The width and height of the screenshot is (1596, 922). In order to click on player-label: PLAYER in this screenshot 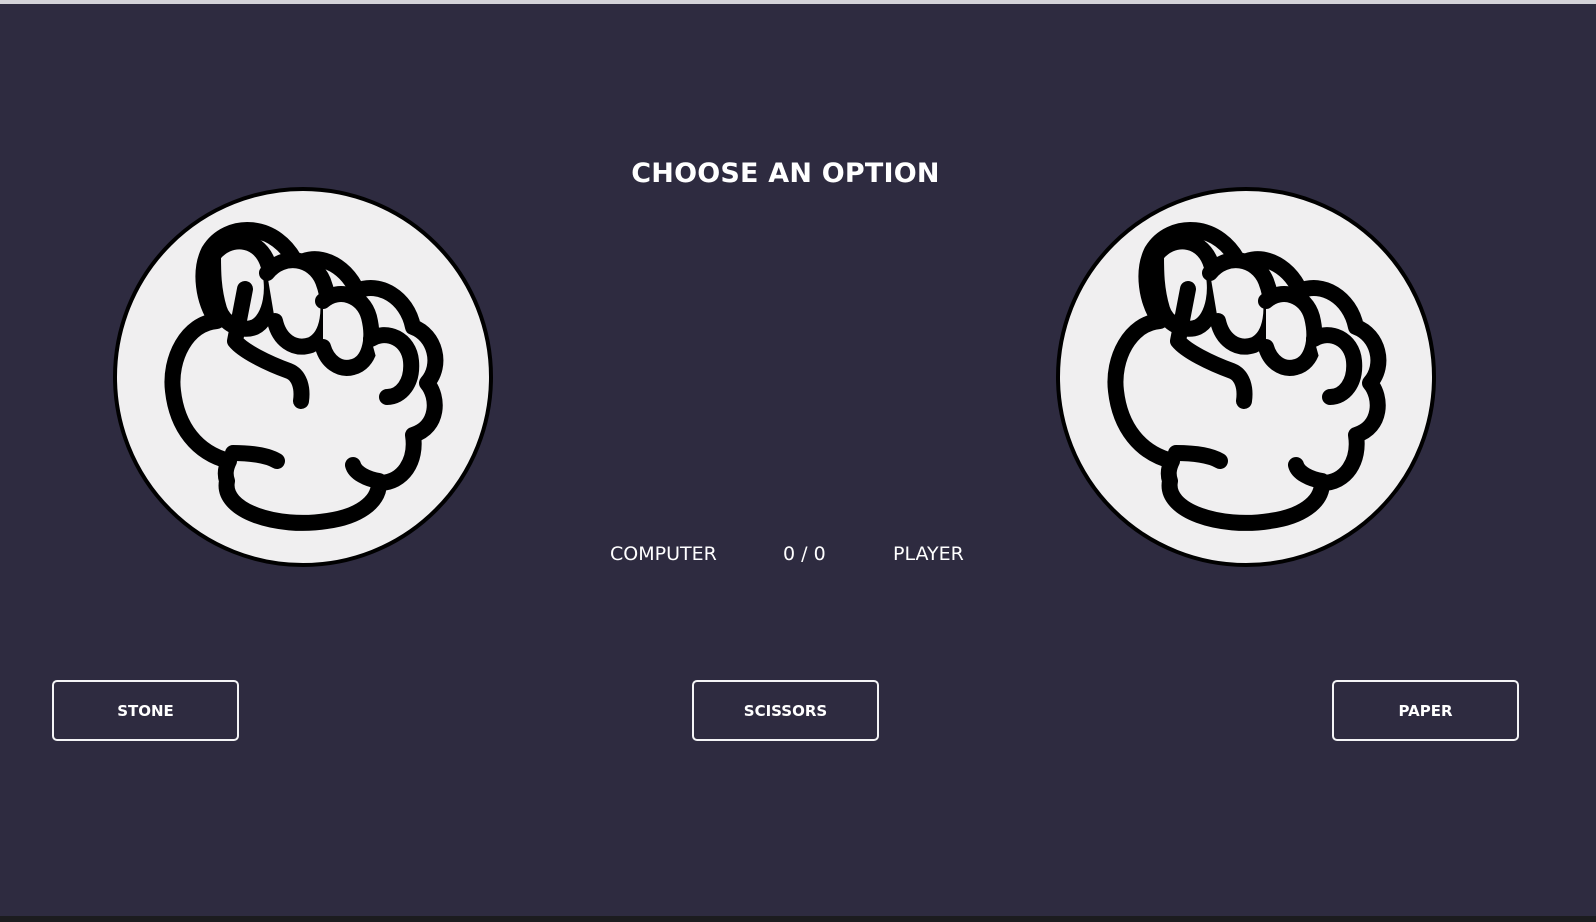, I will do `click(928, 554)`.